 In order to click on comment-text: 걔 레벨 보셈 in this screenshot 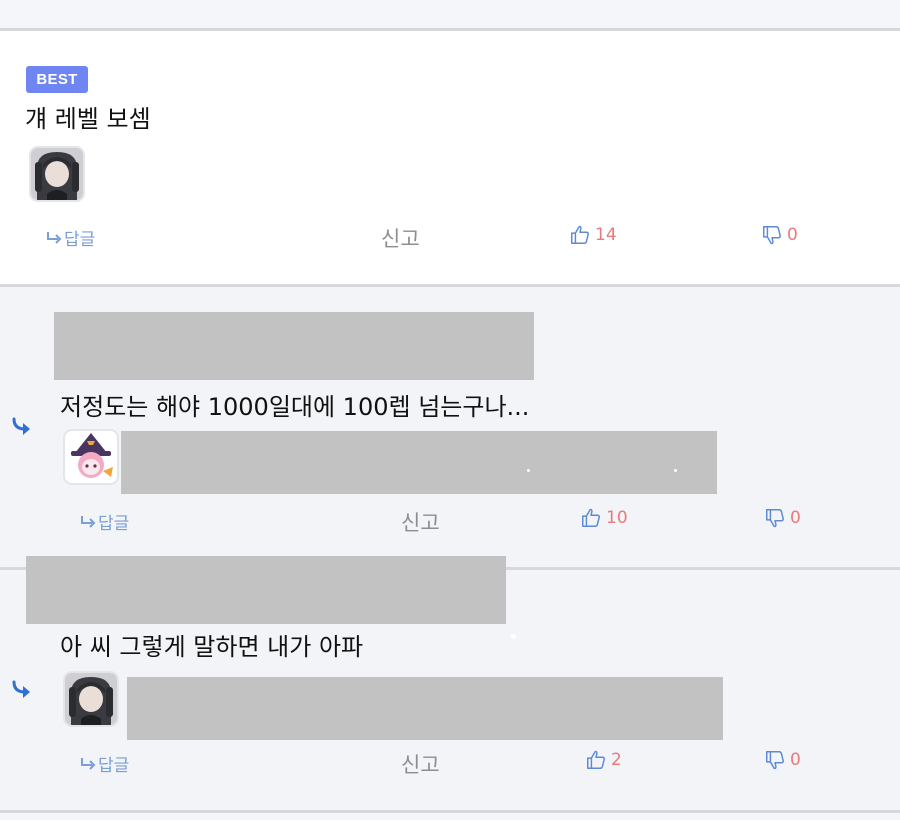, I will do `click(88, 119)`.